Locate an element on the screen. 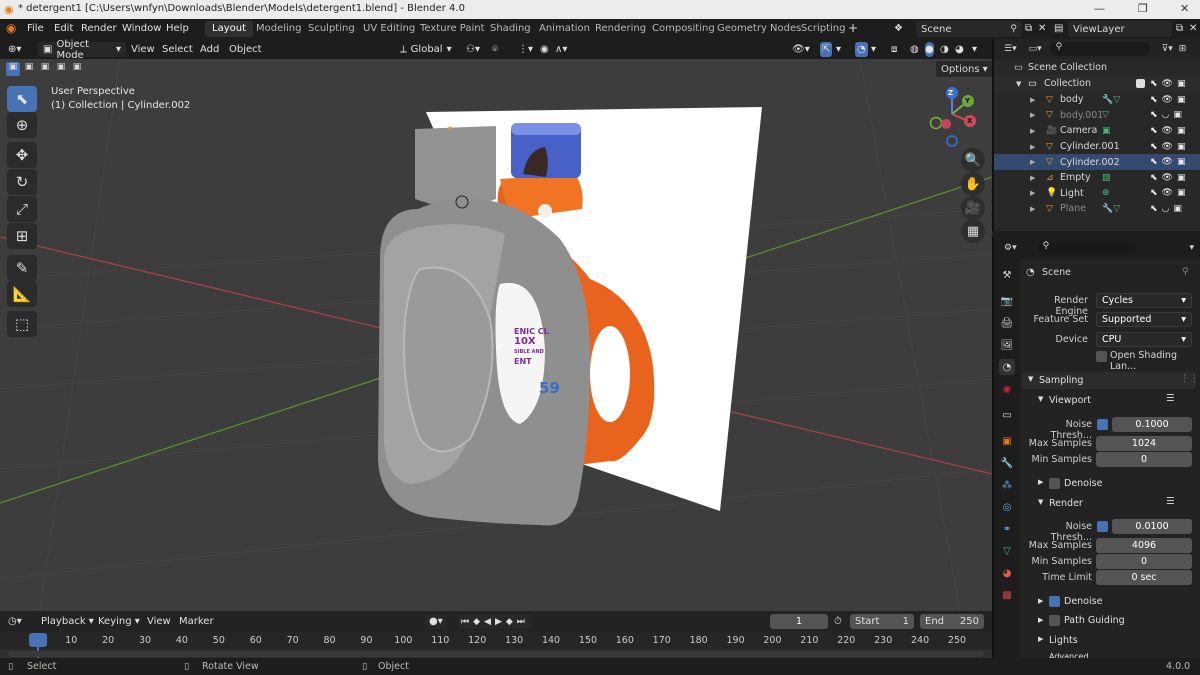 This screenshot has height=675, width=1200. next-key-icon: ◆ is located at coordinates (511, 622).